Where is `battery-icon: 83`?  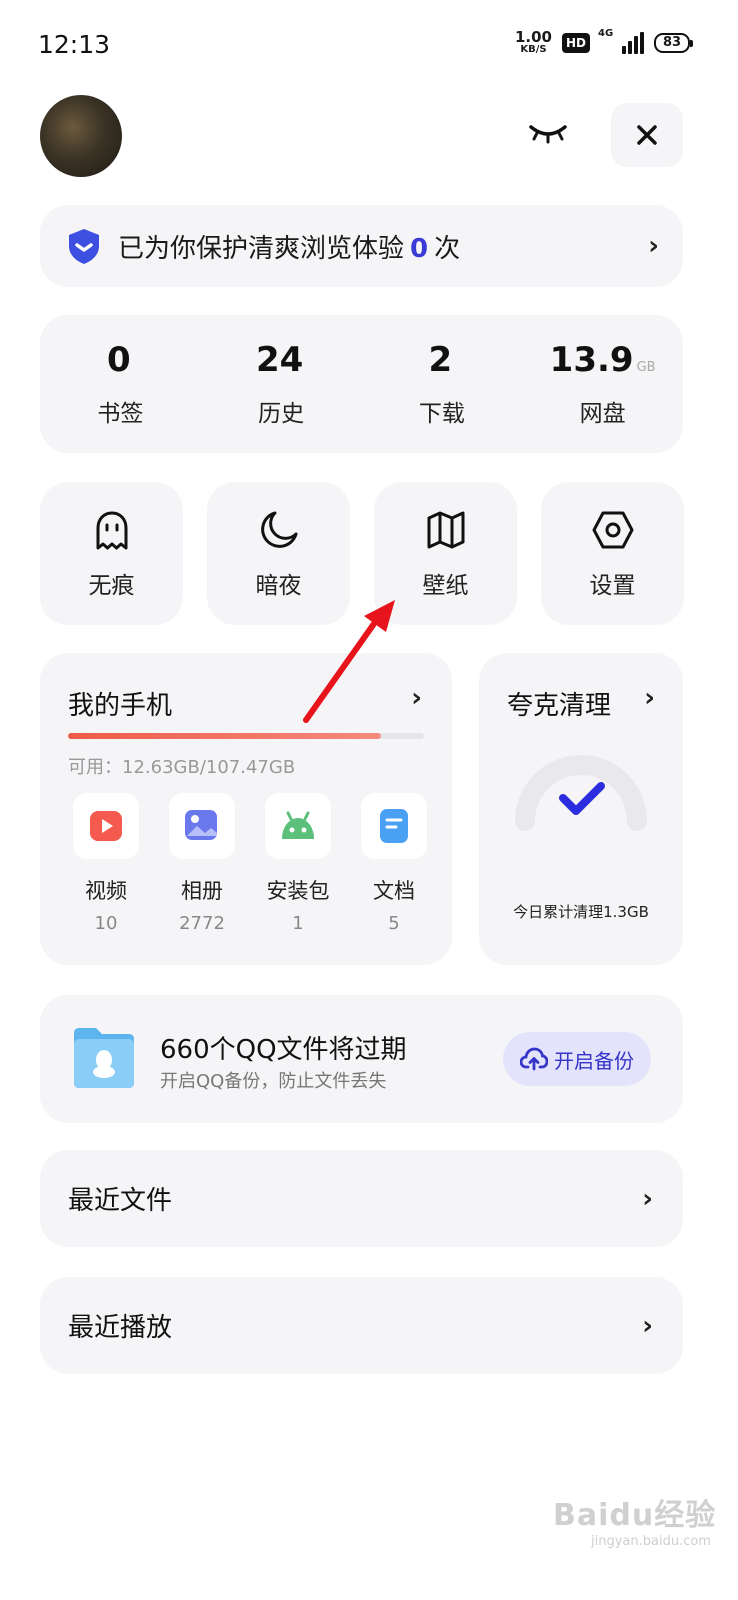
battery-icon: 83 is located at coordinates (673, 42).